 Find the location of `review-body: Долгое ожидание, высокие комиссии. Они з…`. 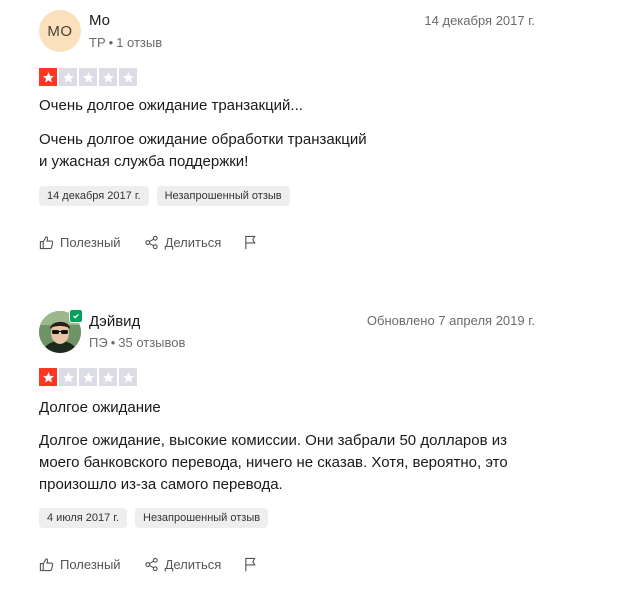

review-body: Долгое ожидание, высокие комиссии. Они з… is located at coordinates (299, 463).